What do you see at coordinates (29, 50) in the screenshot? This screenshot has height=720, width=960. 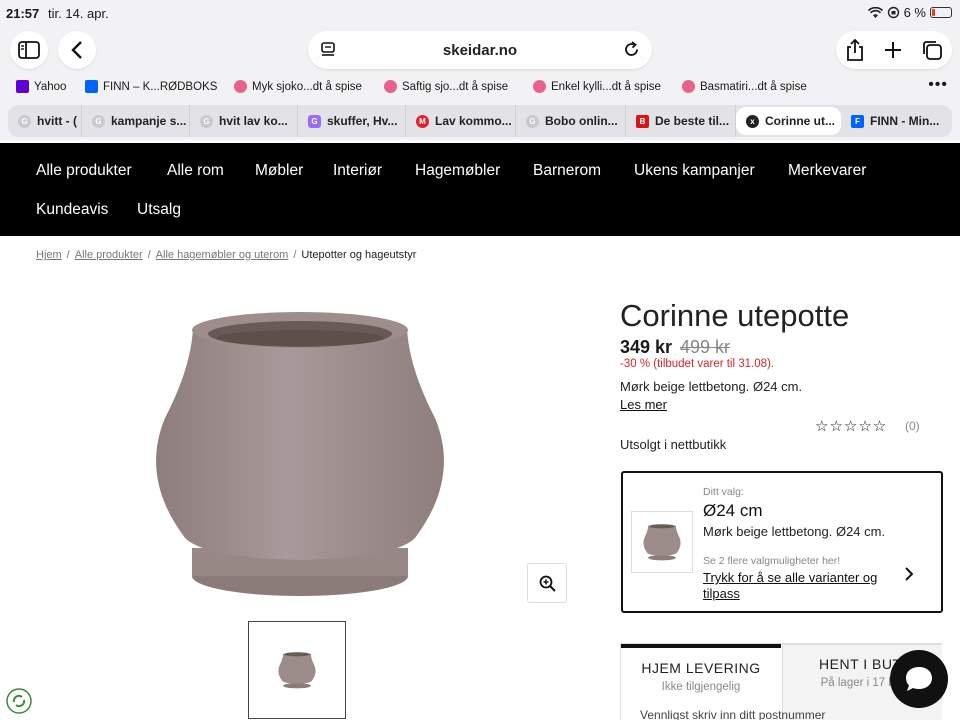 I see `sidebar-toggle-button` at bounding box center [29, 50].